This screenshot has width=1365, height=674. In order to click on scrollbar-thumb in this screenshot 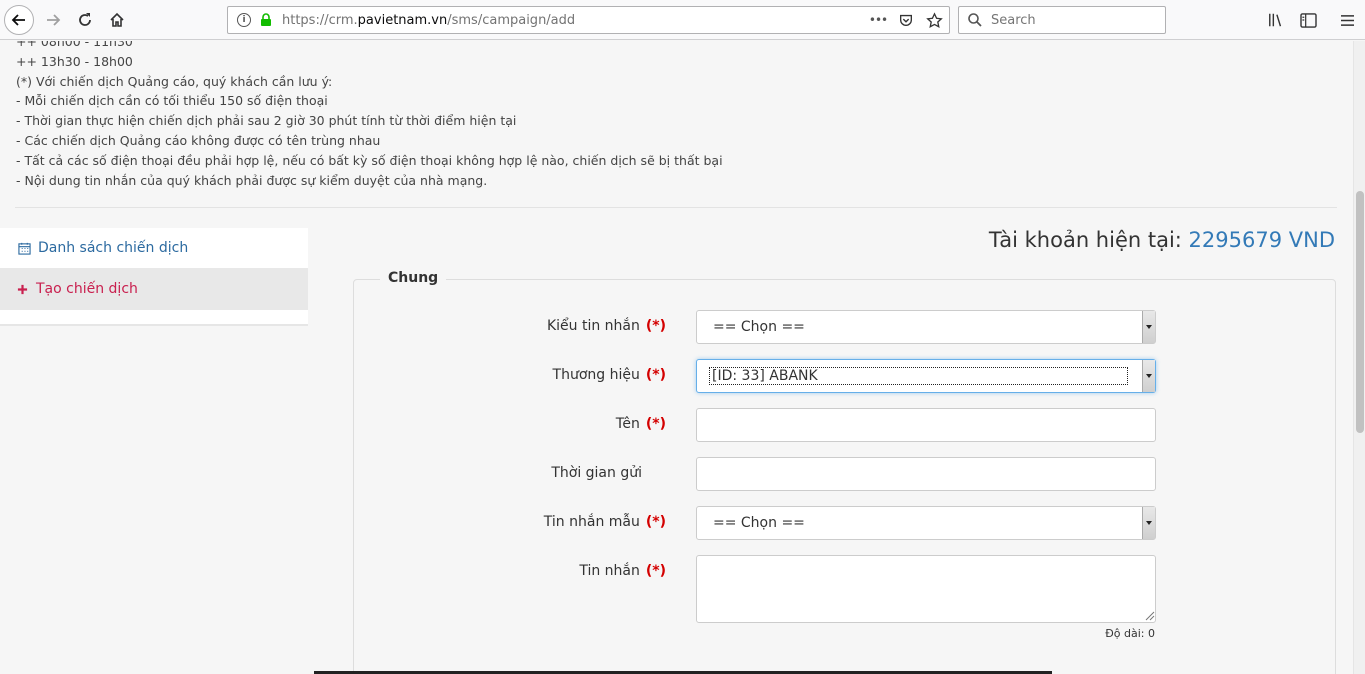, I will do `click(1360, 312)`.